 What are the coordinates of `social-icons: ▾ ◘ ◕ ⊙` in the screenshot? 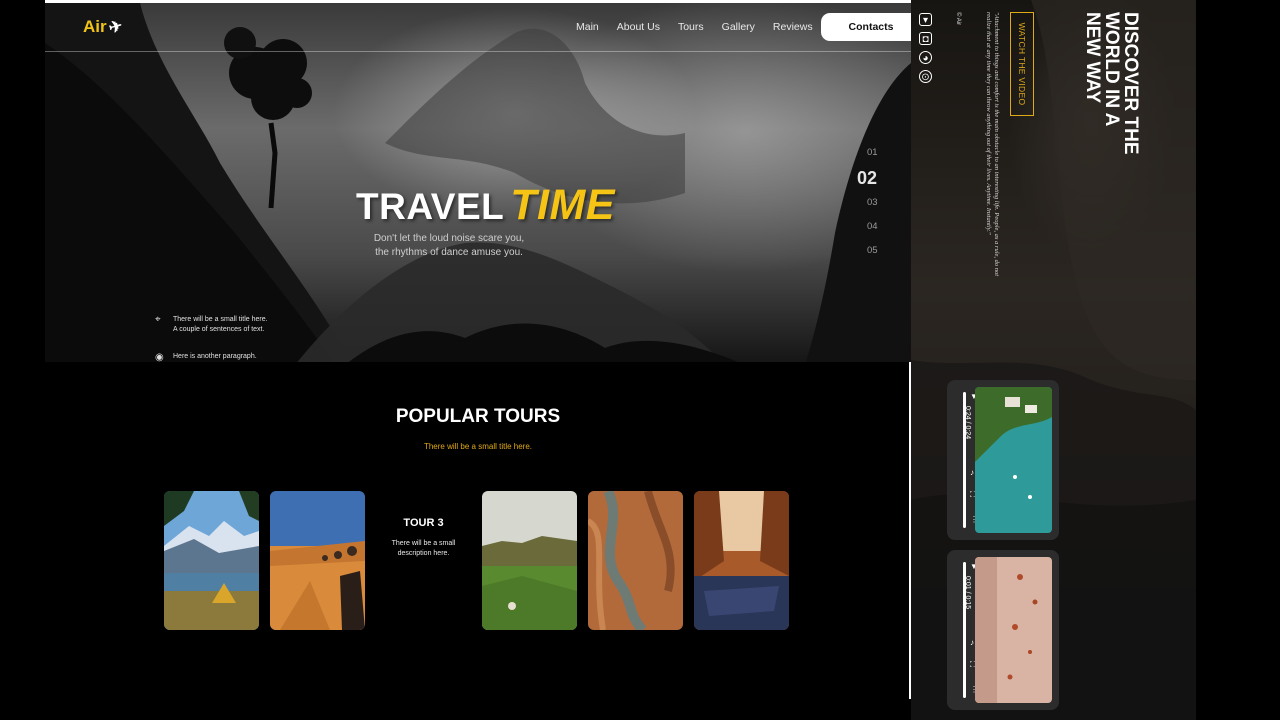 It's located at (925, 48).